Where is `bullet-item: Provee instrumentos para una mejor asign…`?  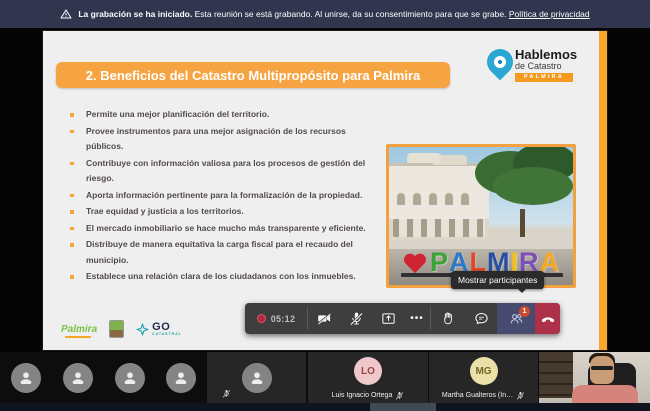 bullet-item: Provee instrumentos para una mejor asign… is located at coordinates (225, 139).